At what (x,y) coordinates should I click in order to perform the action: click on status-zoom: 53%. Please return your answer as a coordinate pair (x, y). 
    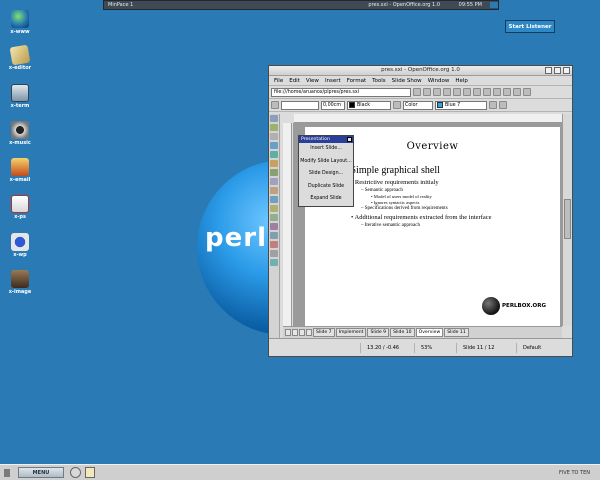
    Looking at the image, I should click on (436, 347).